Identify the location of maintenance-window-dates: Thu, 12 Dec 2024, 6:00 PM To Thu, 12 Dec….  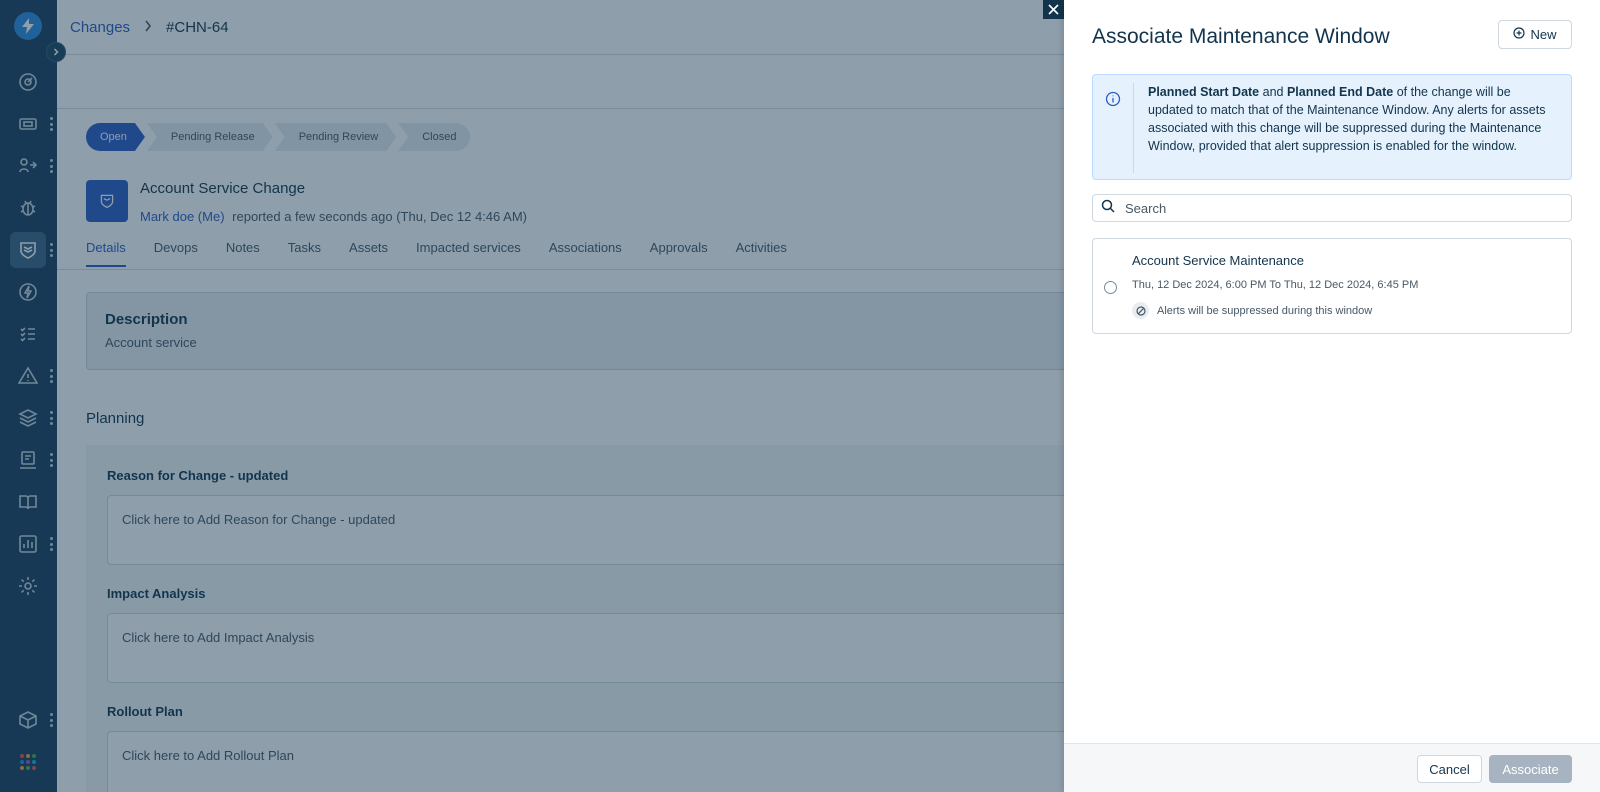
(1275, 285).